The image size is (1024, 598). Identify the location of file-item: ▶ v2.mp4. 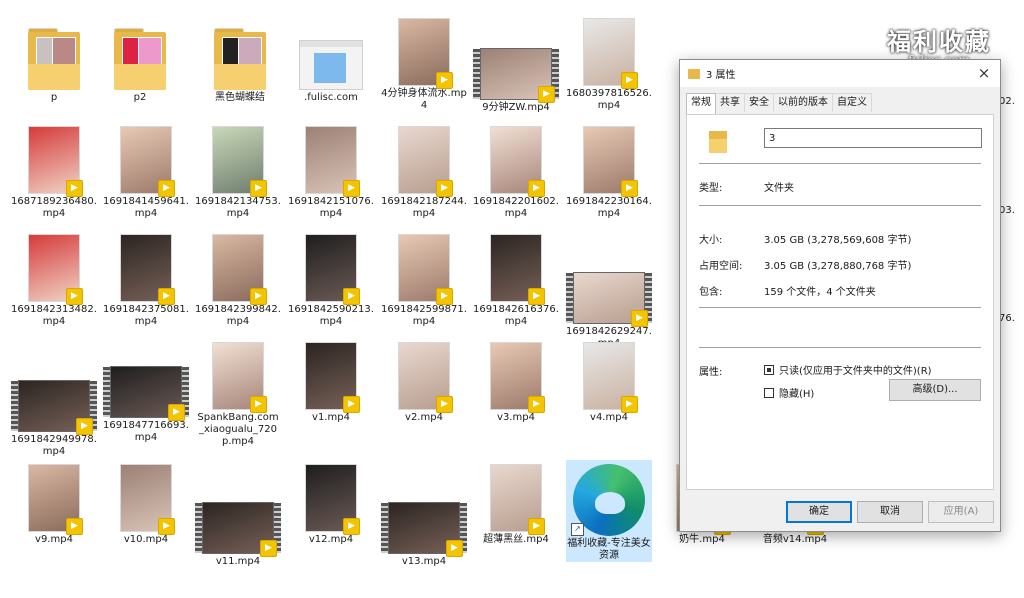
(424, 381).